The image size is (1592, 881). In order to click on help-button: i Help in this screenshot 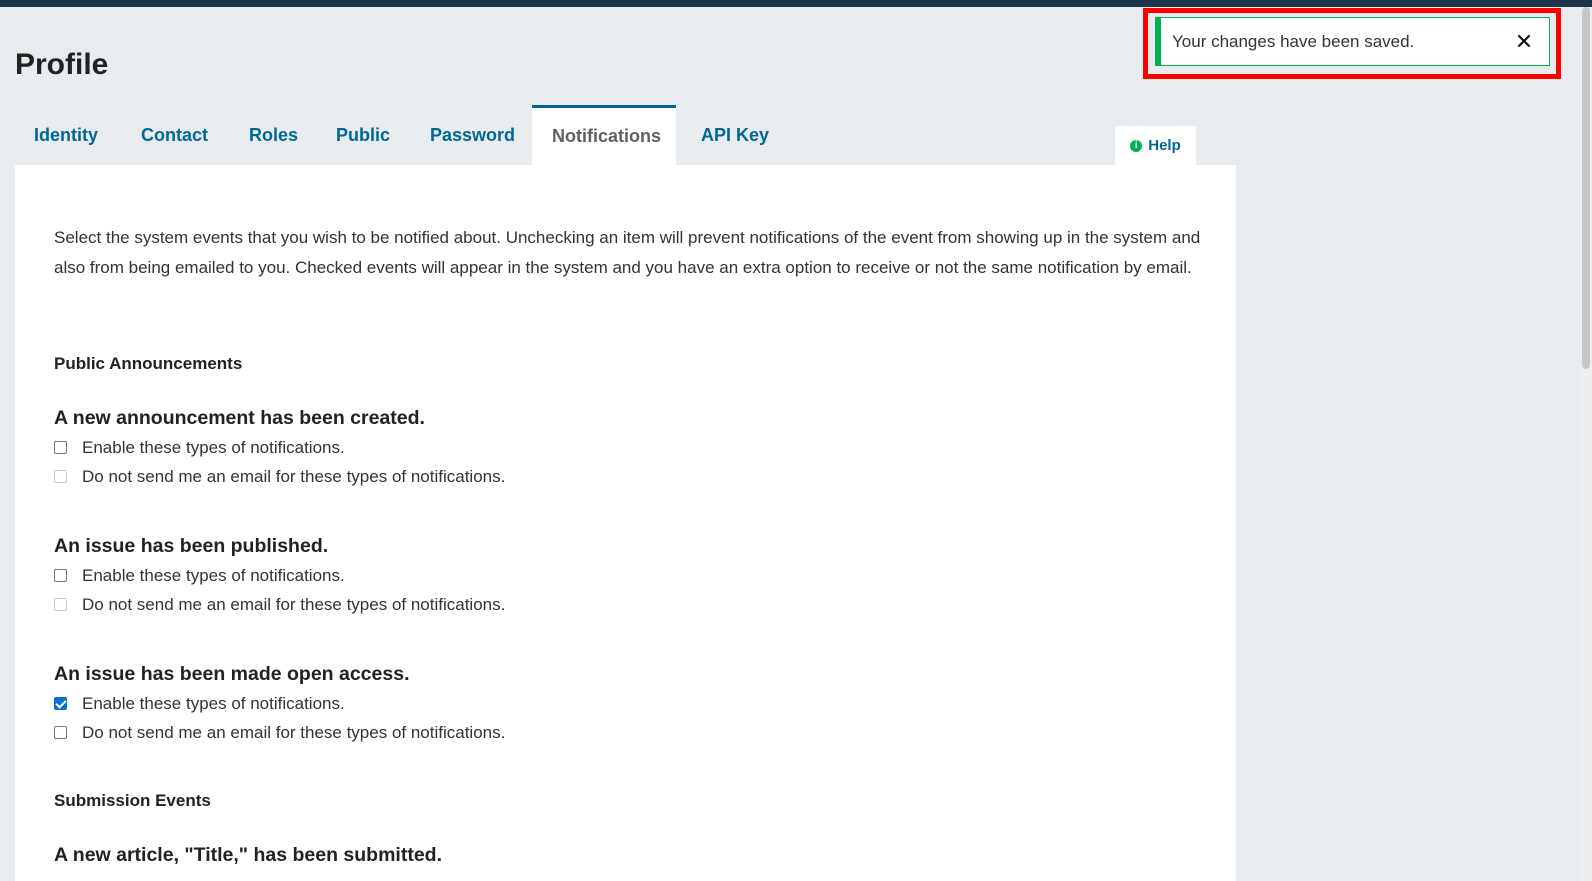, I will do `click(1155, 145)`.